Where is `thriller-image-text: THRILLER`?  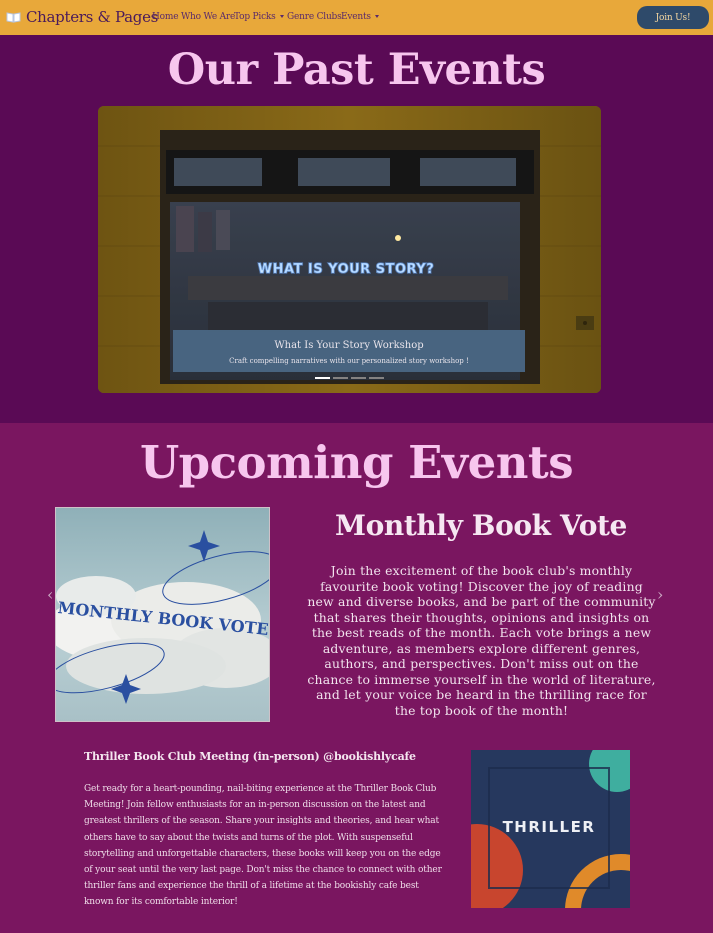 thriller-image-text: THRILLER is located at coordinates (549, 827).